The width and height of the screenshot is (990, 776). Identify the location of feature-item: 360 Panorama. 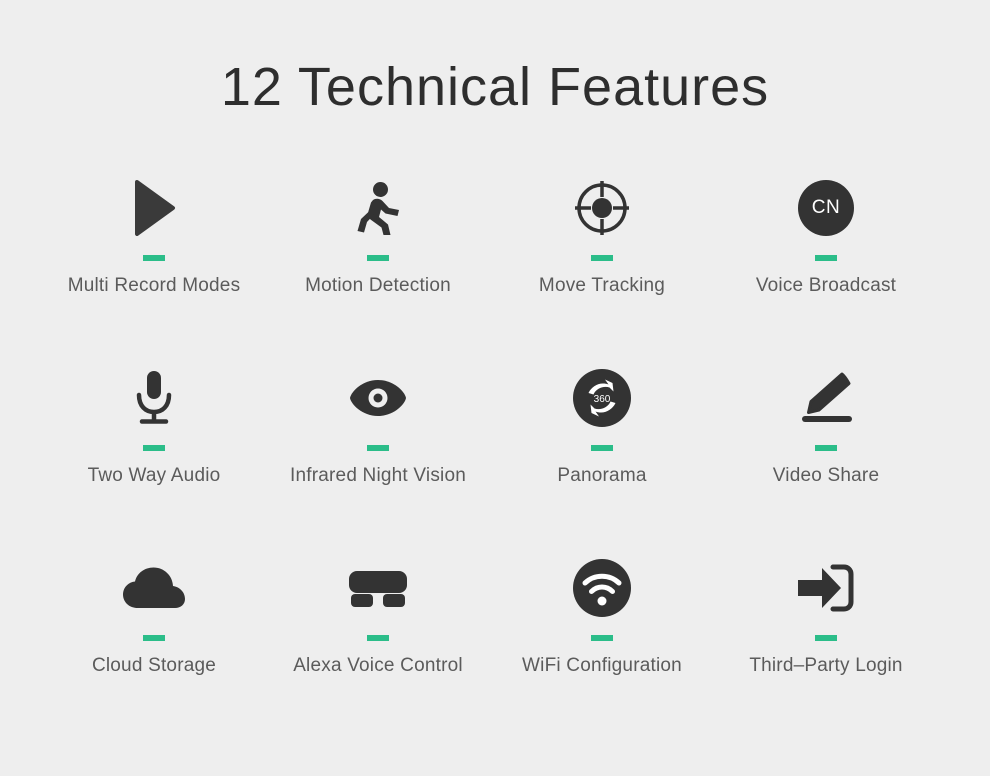
(602, 454).